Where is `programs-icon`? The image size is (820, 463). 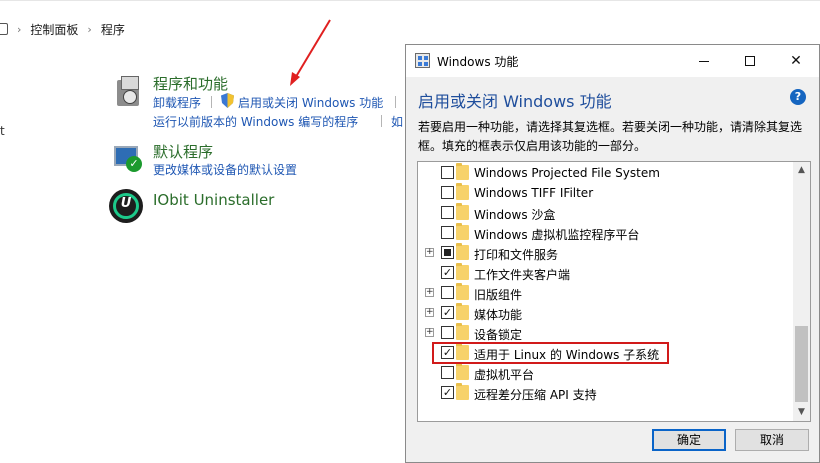
programs-icon is located at coordinates (130, 91).